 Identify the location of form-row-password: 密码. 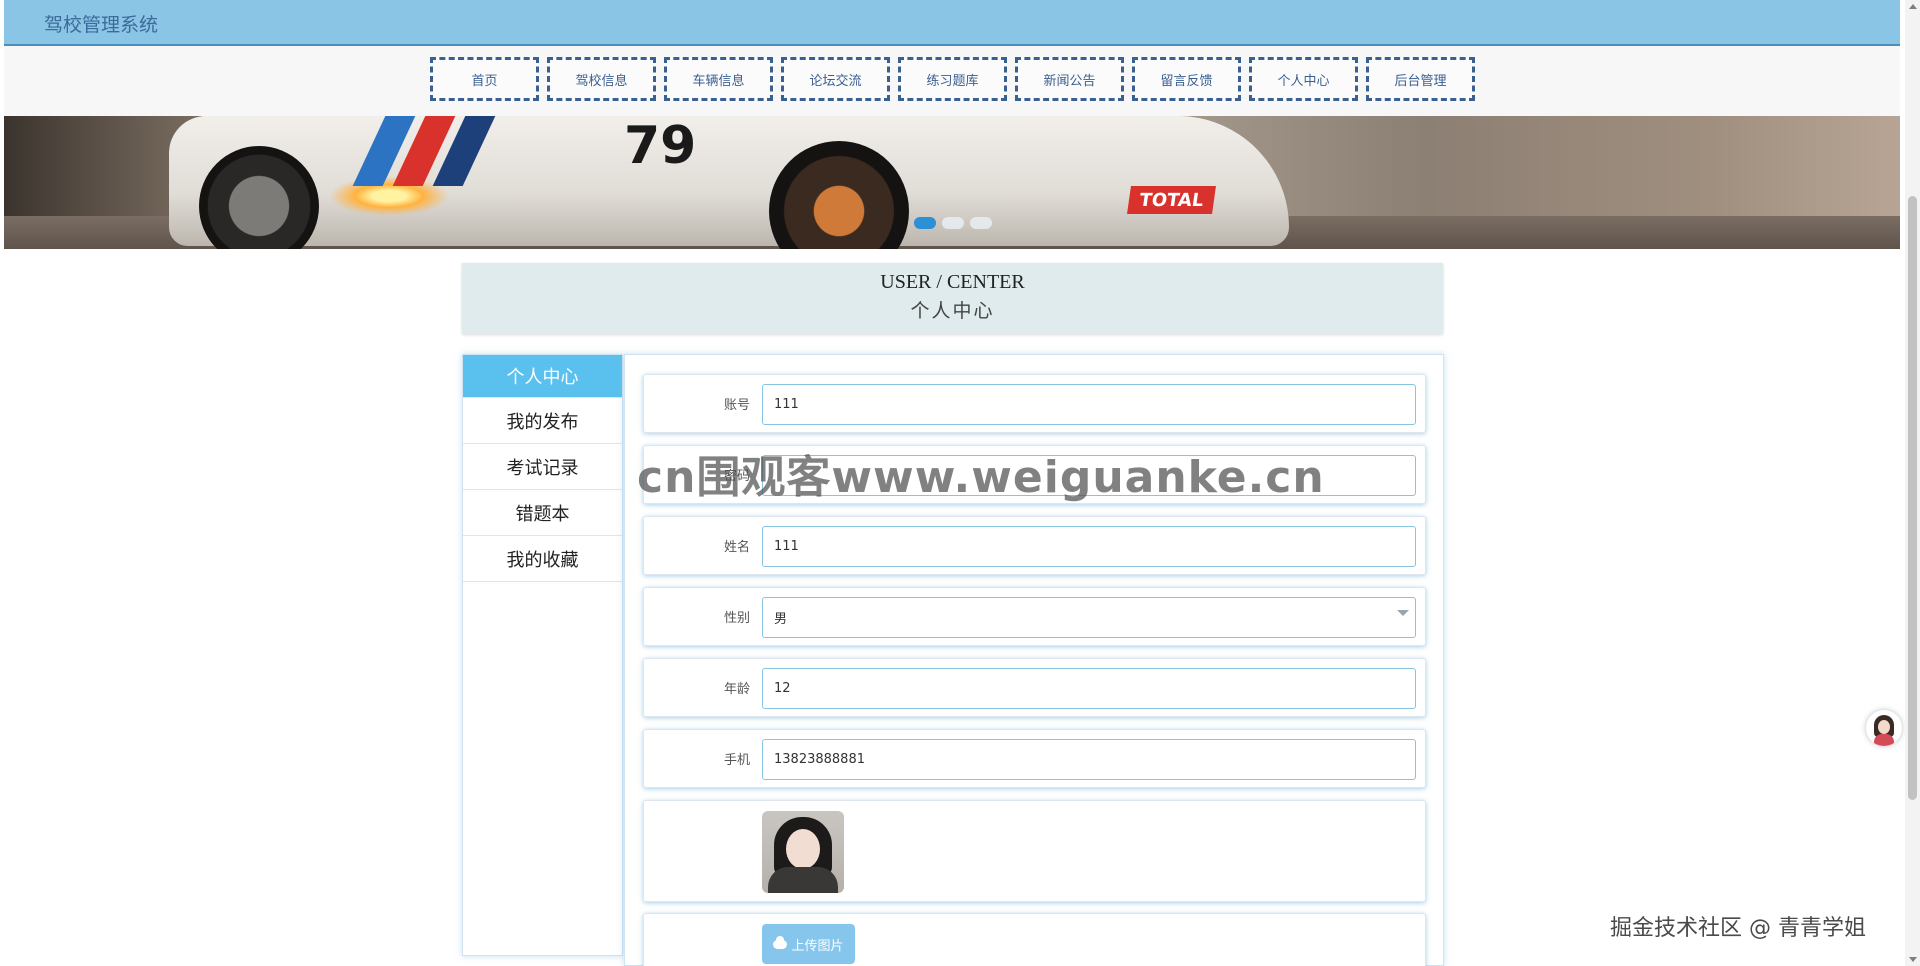
(1034, 474).